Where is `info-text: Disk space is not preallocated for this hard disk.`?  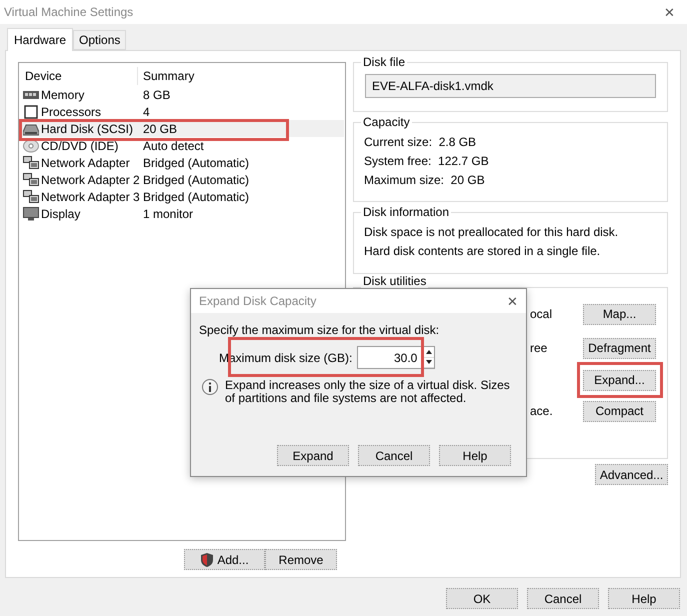 info-text: Disk space is not preallocated for this hard disk. is located at coordinates (492, 232).